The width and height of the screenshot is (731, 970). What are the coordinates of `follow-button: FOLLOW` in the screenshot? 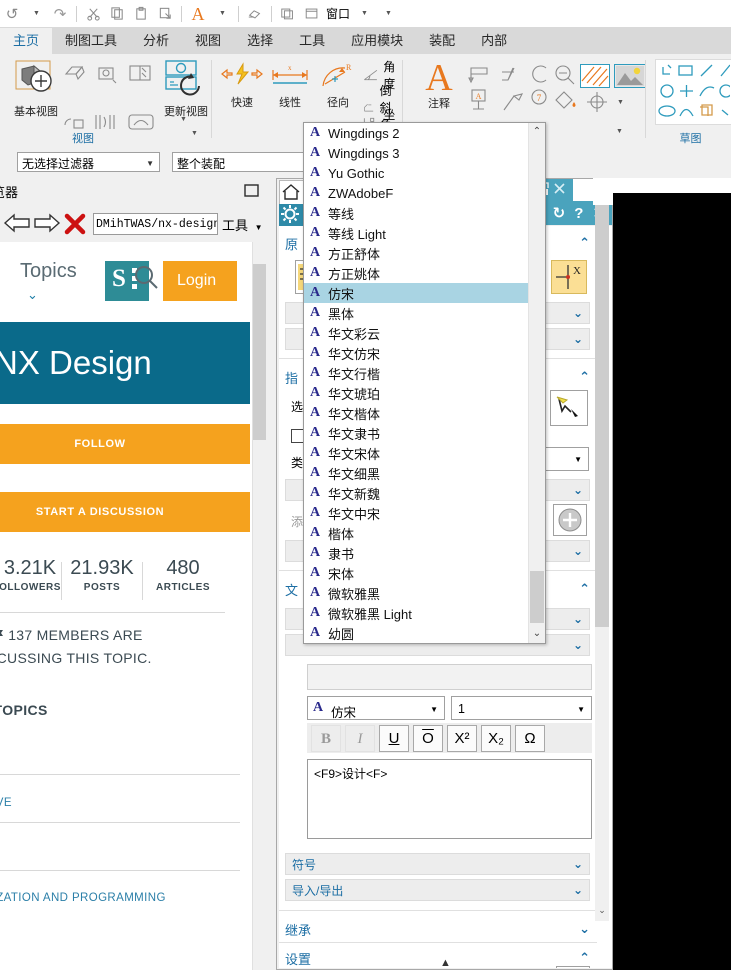 It's located at (125, 444).